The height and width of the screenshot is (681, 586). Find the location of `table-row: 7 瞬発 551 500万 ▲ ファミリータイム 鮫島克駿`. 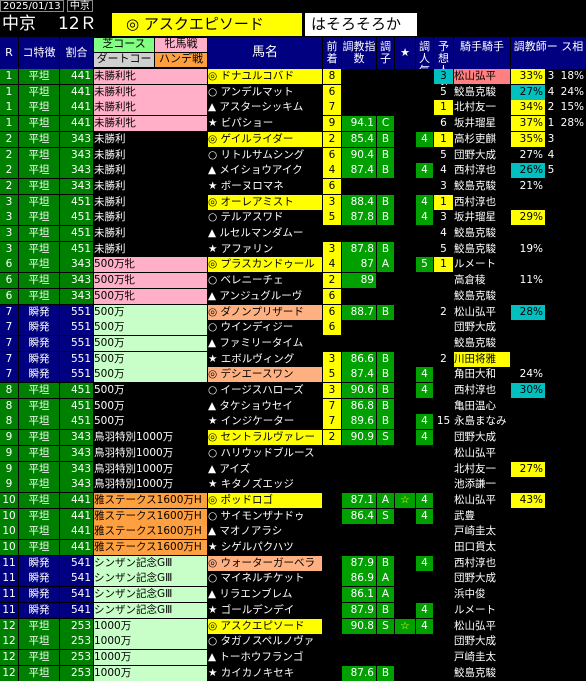

table-row: 7 瞬発 551 500万 ▲ ファミリータイム 鮫島克駿 is located at coordinates (293, 343).